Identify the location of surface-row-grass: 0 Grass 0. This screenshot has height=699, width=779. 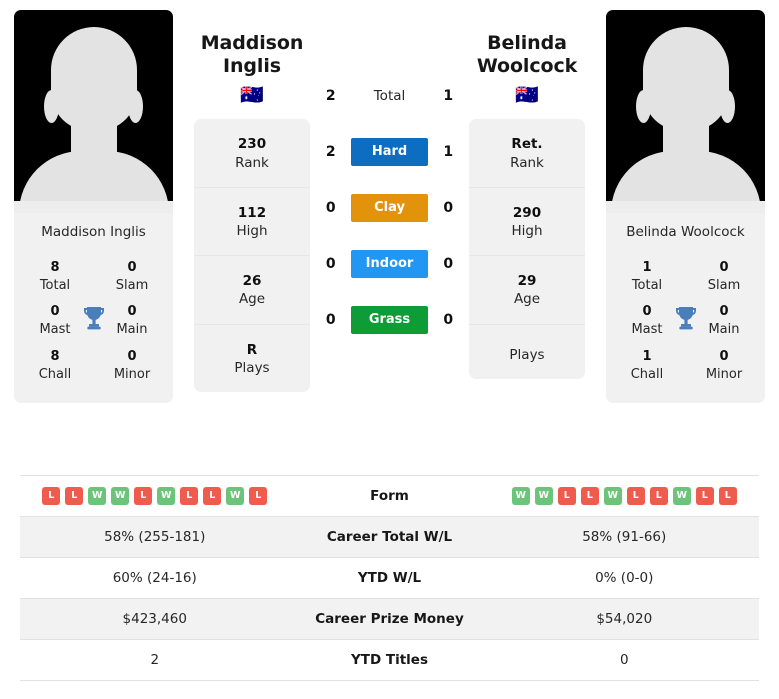
(389, 320).